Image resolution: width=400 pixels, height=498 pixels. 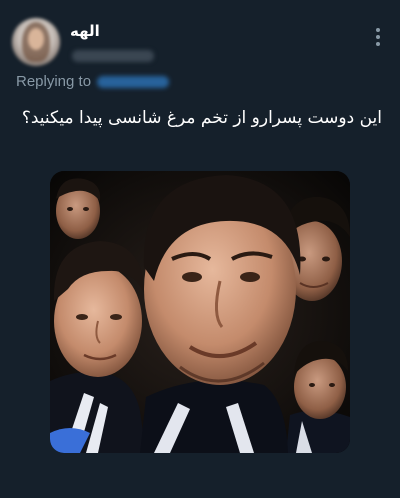 I want to click on reply-handle-redacted, so click(x=133, y=81).